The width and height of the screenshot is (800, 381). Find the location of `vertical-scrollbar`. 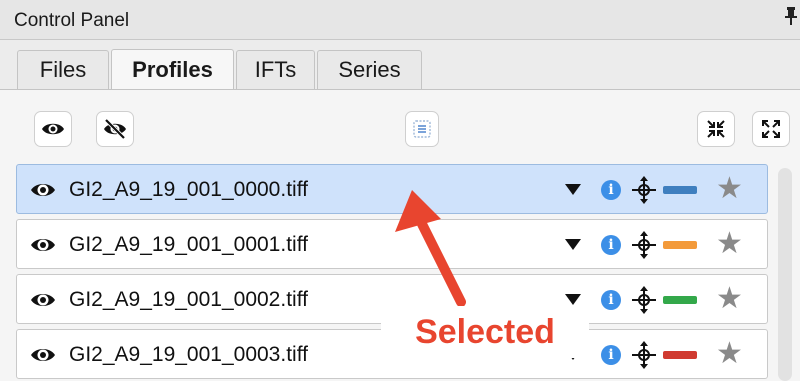

vertical-scrollbar is located at coordinates (785, 274).